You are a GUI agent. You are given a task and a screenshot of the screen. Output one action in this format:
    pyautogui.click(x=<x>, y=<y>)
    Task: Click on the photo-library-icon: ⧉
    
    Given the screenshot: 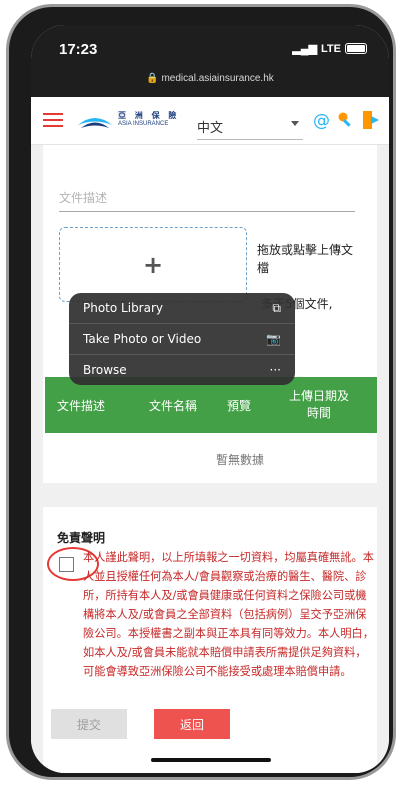 What is the action you would take?
    pyautogui.click(x=276, y=308)
    